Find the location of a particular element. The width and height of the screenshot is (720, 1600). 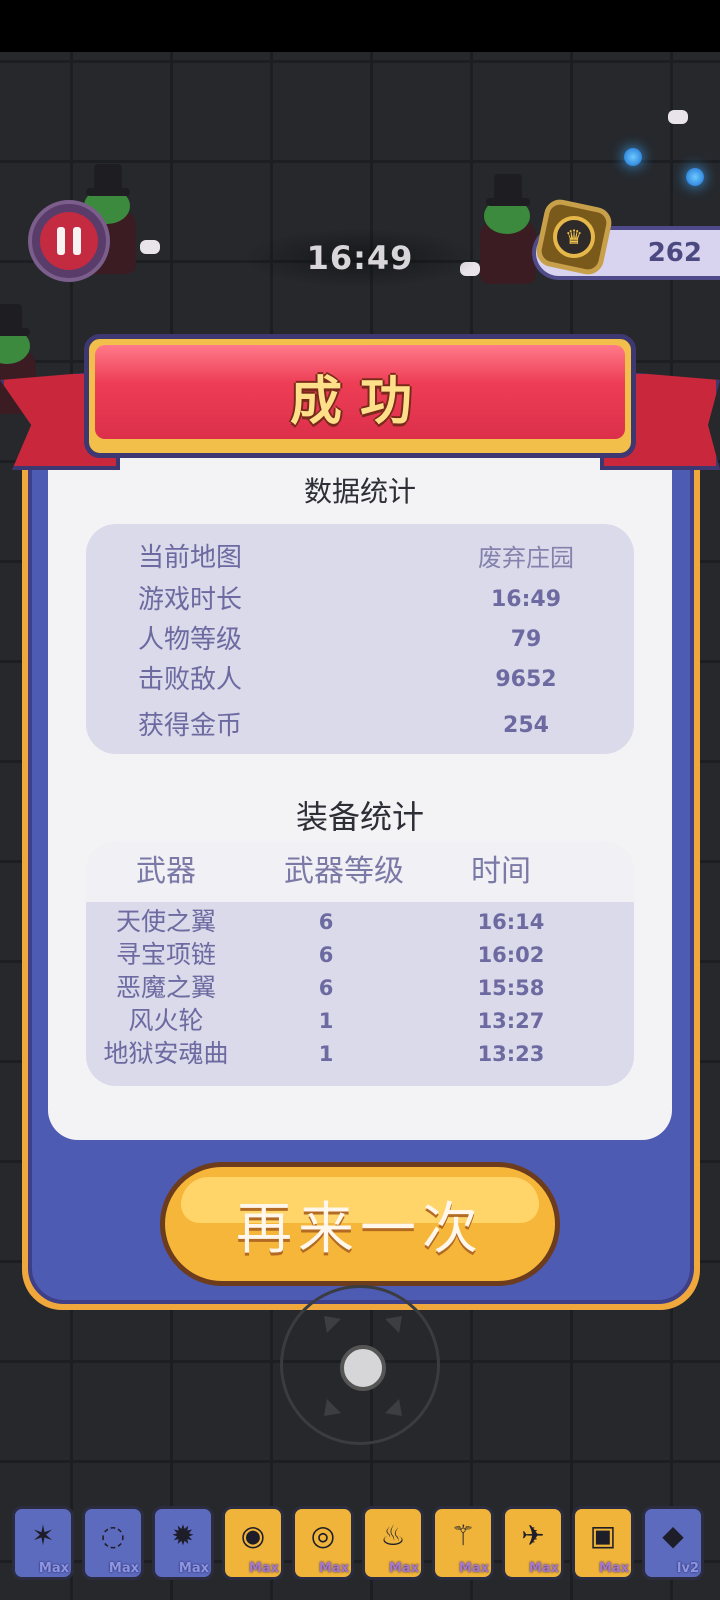

stat-value: 254 is located at coordinates (526, 725).